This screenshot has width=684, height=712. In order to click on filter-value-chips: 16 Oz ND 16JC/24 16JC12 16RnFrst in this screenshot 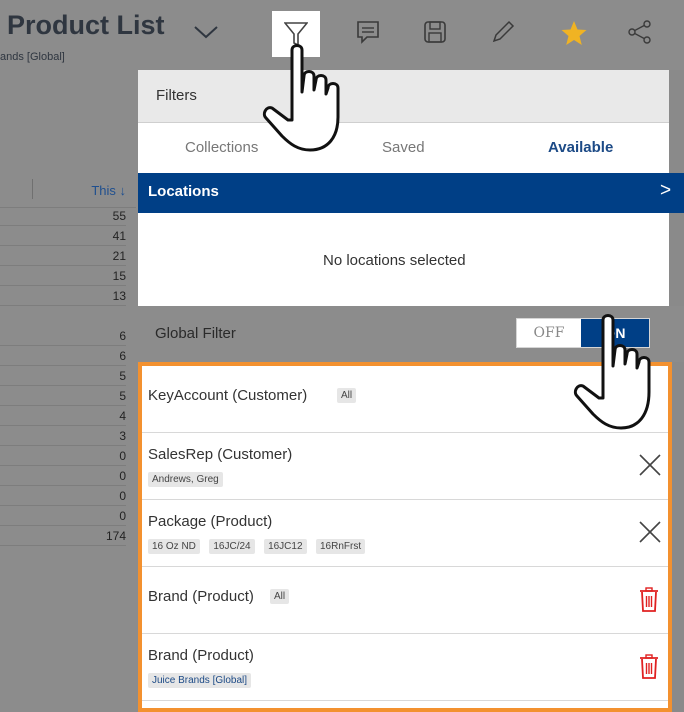, I will do `click(259, 547)`.